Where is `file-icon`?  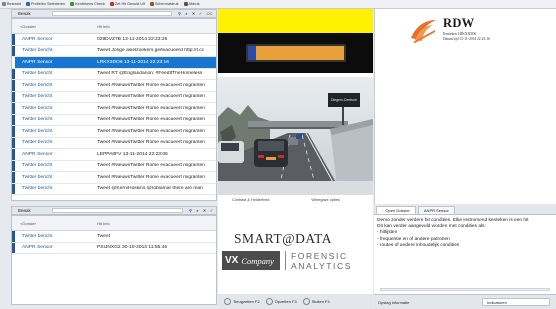 file-icon is located at coordinates (4, 4).